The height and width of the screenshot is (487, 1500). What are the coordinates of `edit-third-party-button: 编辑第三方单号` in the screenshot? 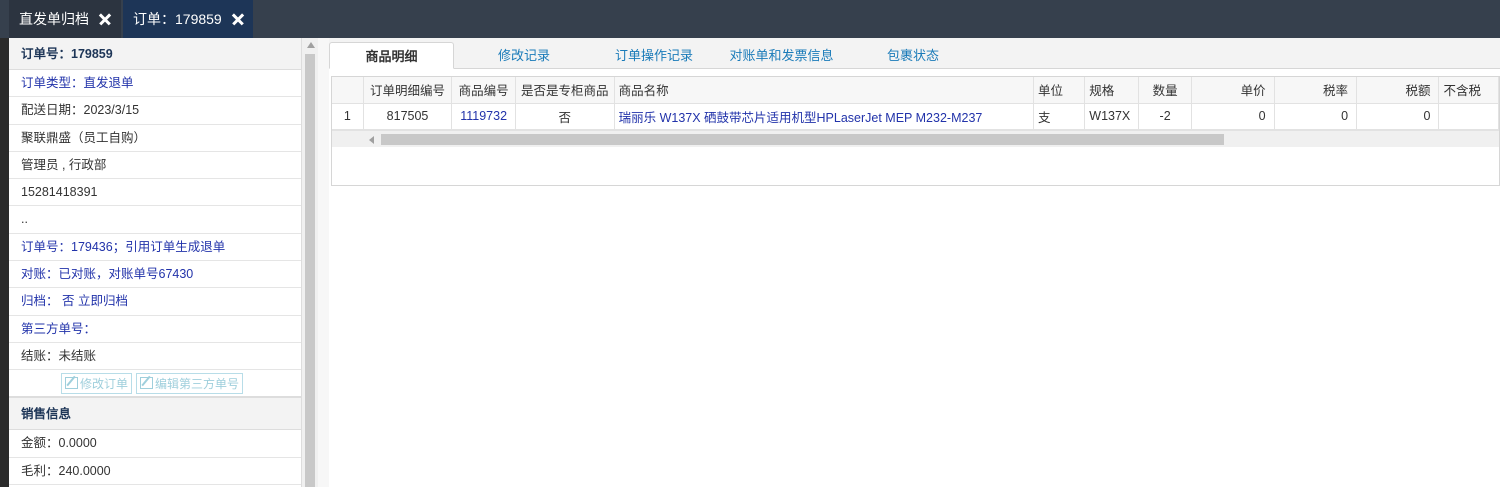 It's located at (190, 383).